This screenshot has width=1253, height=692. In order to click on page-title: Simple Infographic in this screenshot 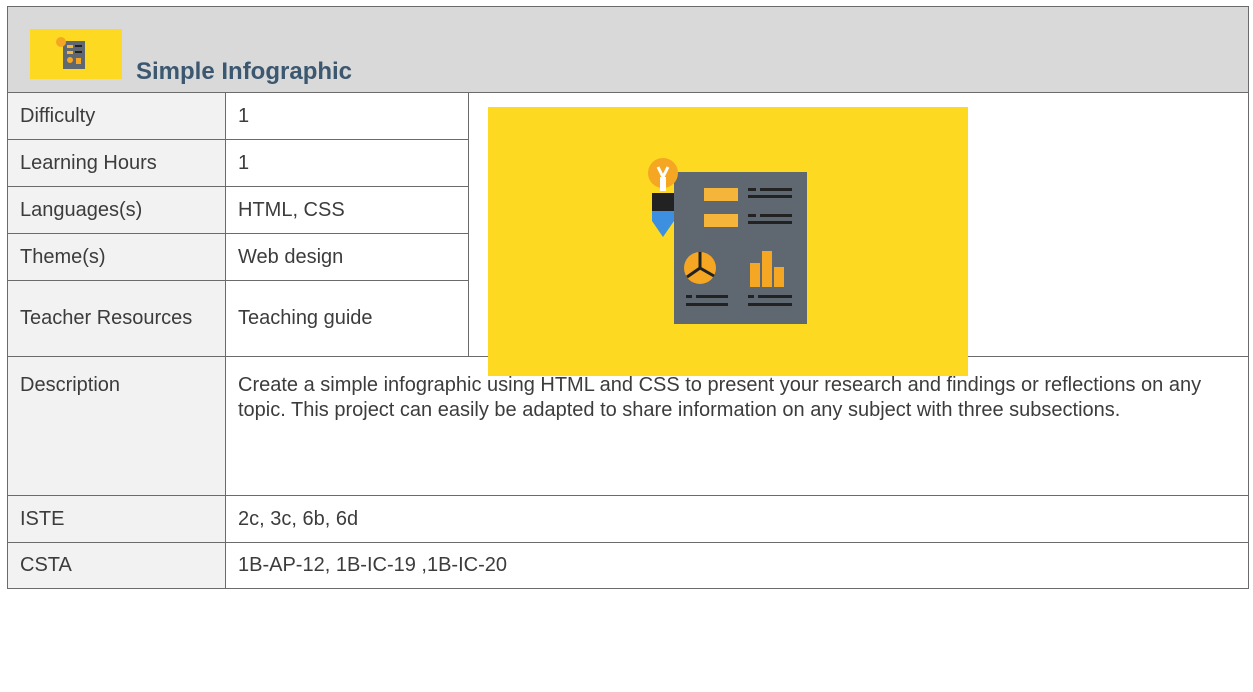, I will do `click(244, 71)`.